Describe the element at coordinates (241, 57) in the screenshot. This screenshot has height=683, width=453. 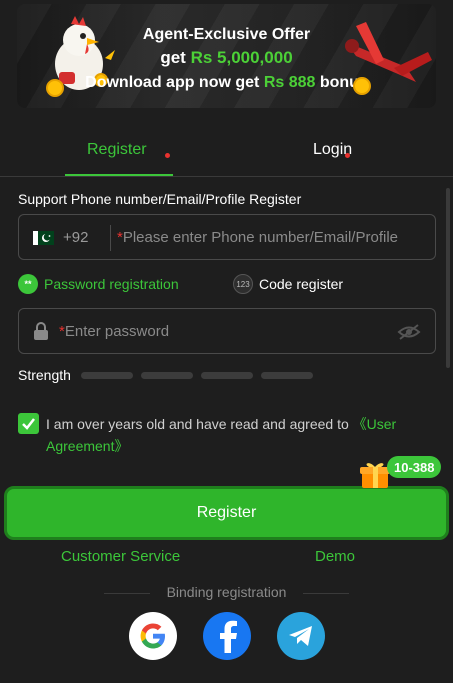
I see `banner-offer-amount: Rs 5,000,000` at that location.